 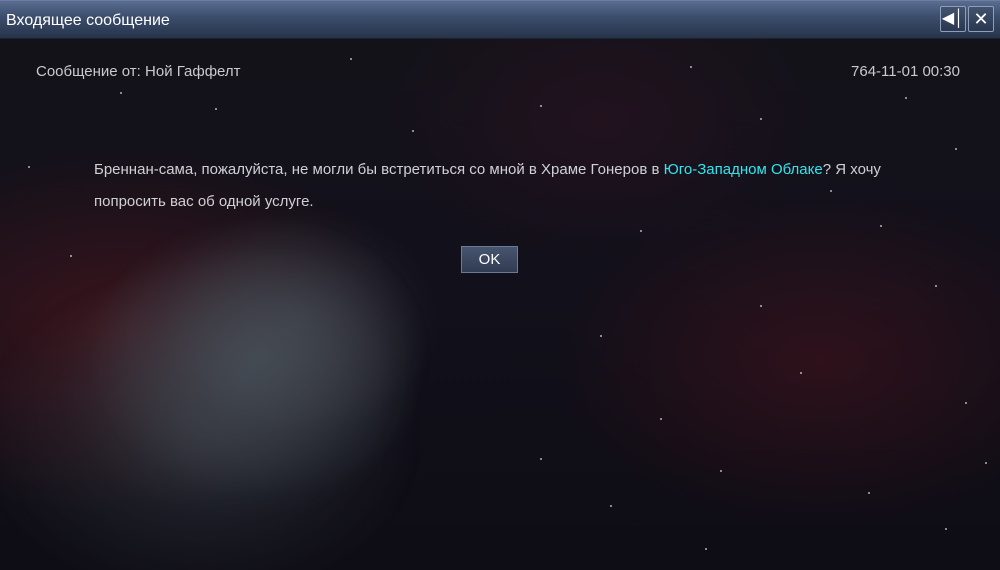 I want to click on sender-label: Сообщение от: Ной Гаффелт, so click(x=138, y=71).